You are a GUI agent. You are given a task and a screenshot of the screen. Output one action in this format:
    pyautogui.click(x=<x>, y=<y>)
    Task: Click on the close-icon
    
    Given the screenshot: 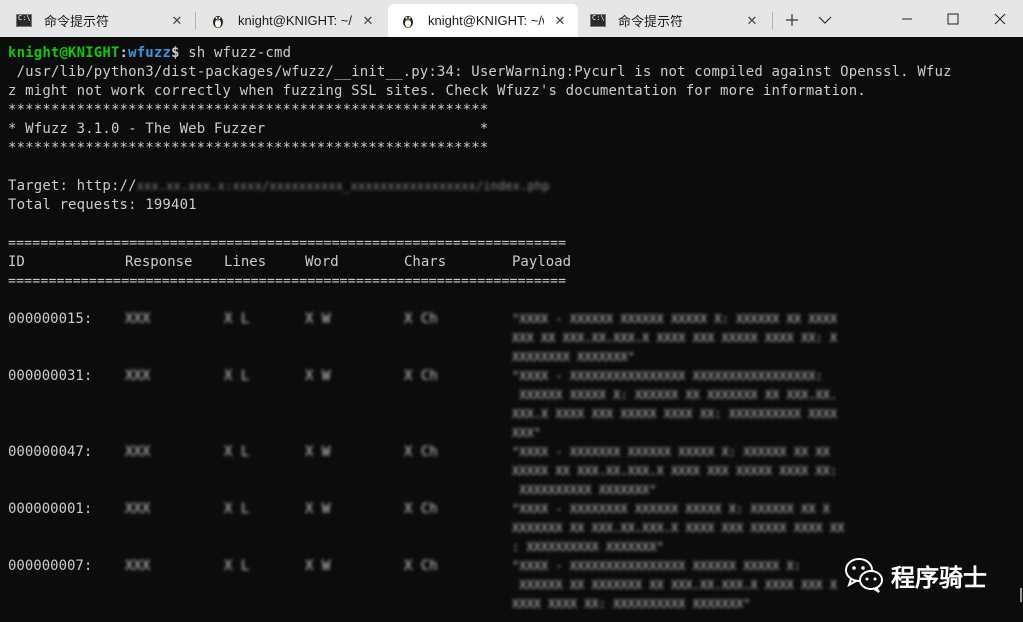 What is the action you would take?
    pyautogui.click(x=1000, y=18)
    